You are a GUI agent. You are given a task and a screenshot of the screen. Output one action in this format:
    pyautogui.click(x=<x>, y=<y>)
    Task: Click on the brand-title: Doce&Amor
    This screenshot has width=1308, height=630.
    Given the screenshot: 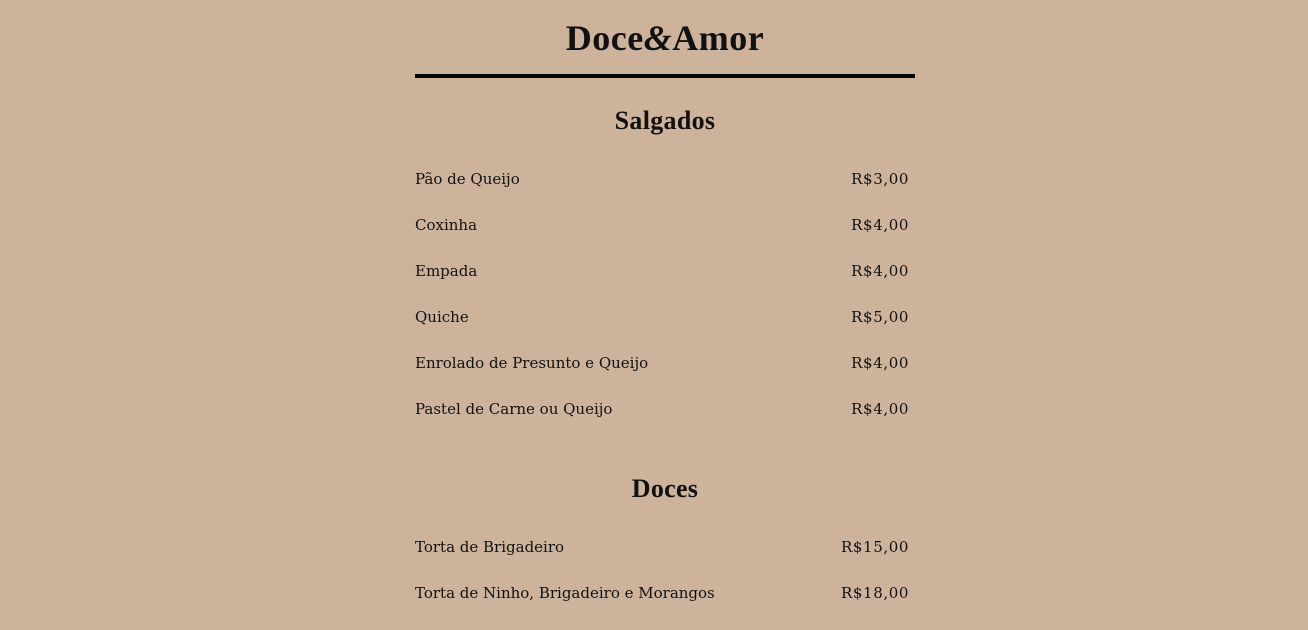 What is the action you would take?
    pyautogui.click(x=665, y=29)
    